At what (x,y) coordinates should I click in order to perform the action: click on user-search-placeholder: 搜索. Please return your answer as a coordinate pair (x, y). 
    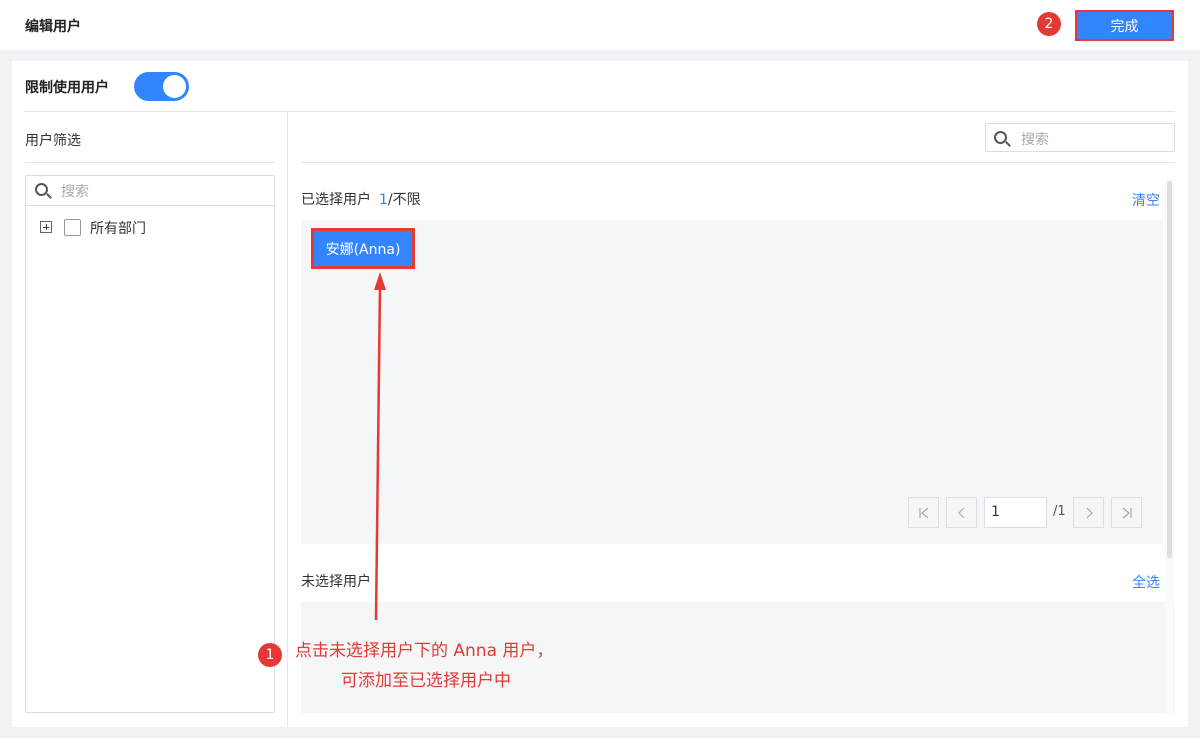
    Looking at the image, I should click on (1035, 140).